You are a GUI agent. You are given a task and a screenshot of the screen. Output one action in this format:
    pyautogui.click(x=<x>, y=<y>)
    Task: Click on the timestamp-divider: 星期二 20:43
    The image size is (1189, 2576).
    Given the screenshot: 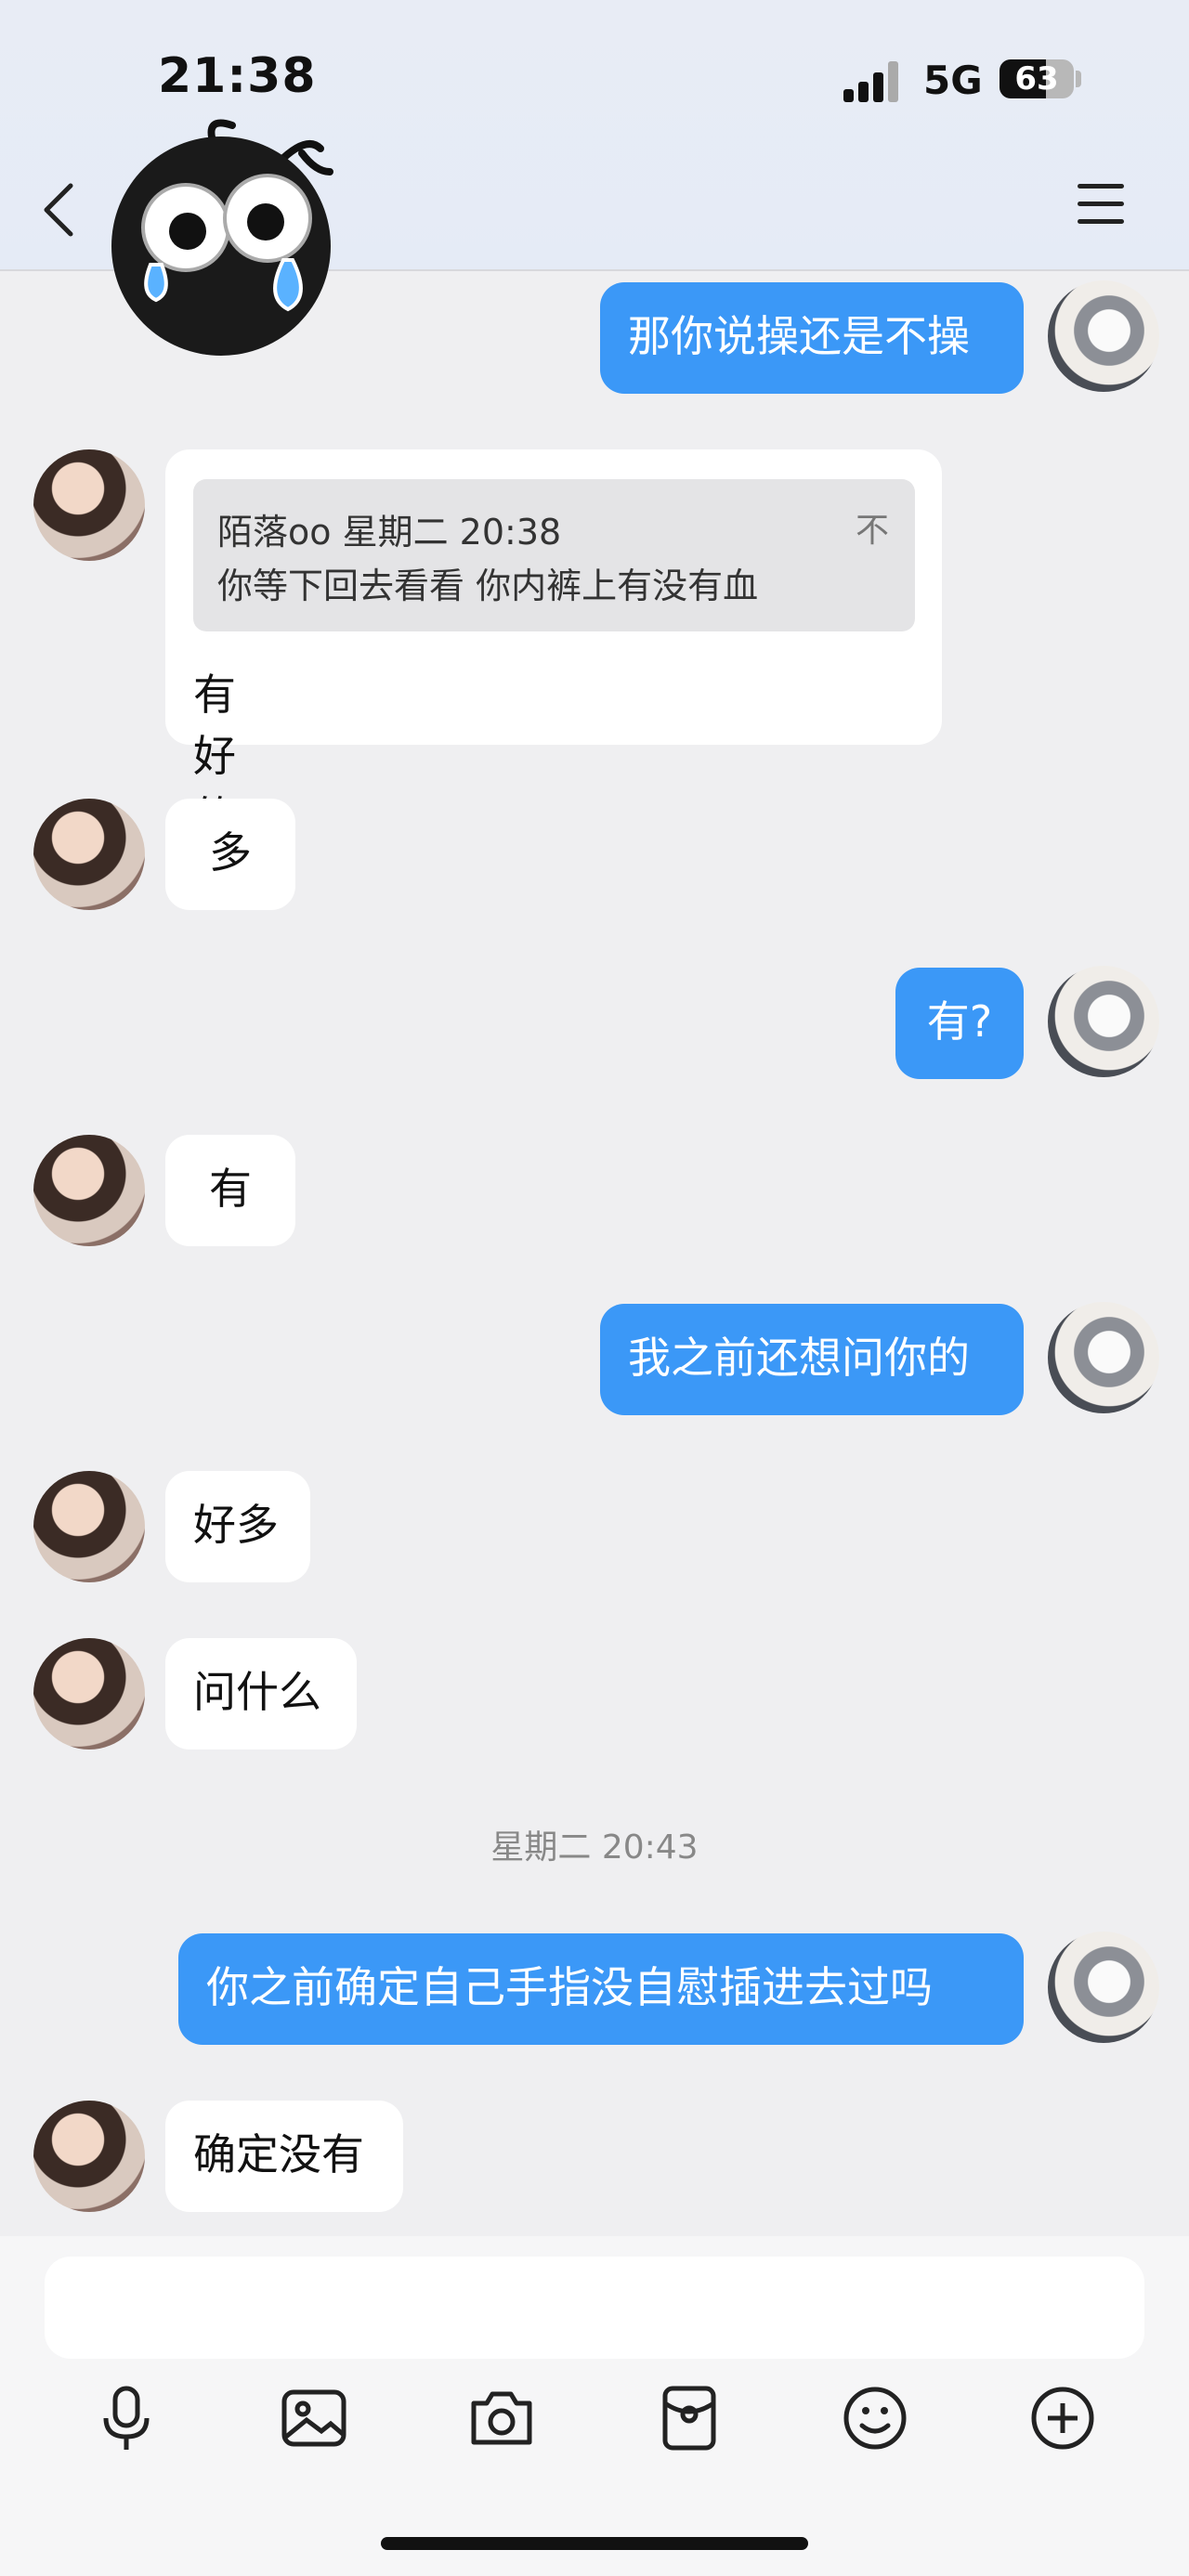 What is the action you would take?
    pyautogui.click(x=594, y=1847)
    